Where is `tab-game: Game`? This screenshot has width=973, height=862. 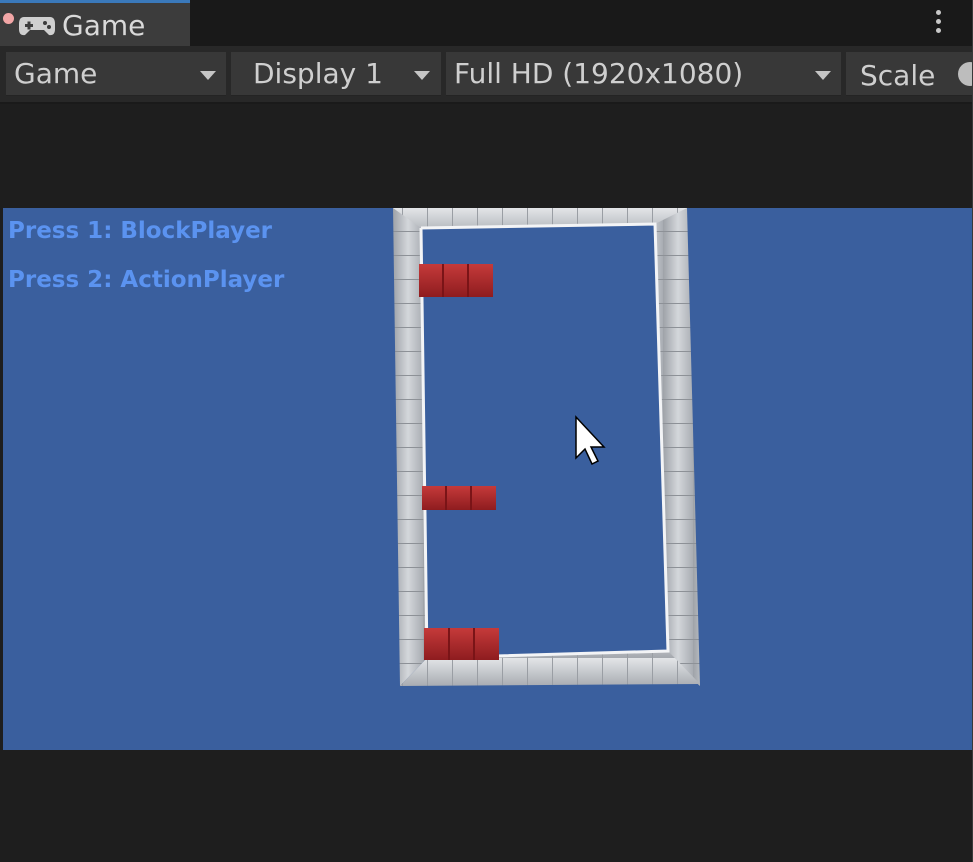
tab-game: Game is located at coordinates (95, 23).